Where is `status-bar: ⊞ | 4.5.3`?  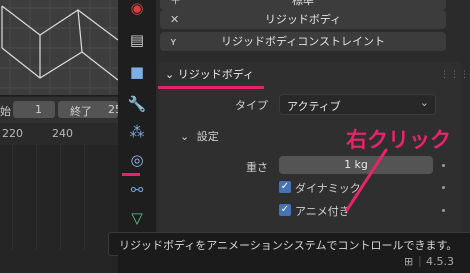
status-bar: ⊞ | 4.5.3 is located at coordinates (294, 261).